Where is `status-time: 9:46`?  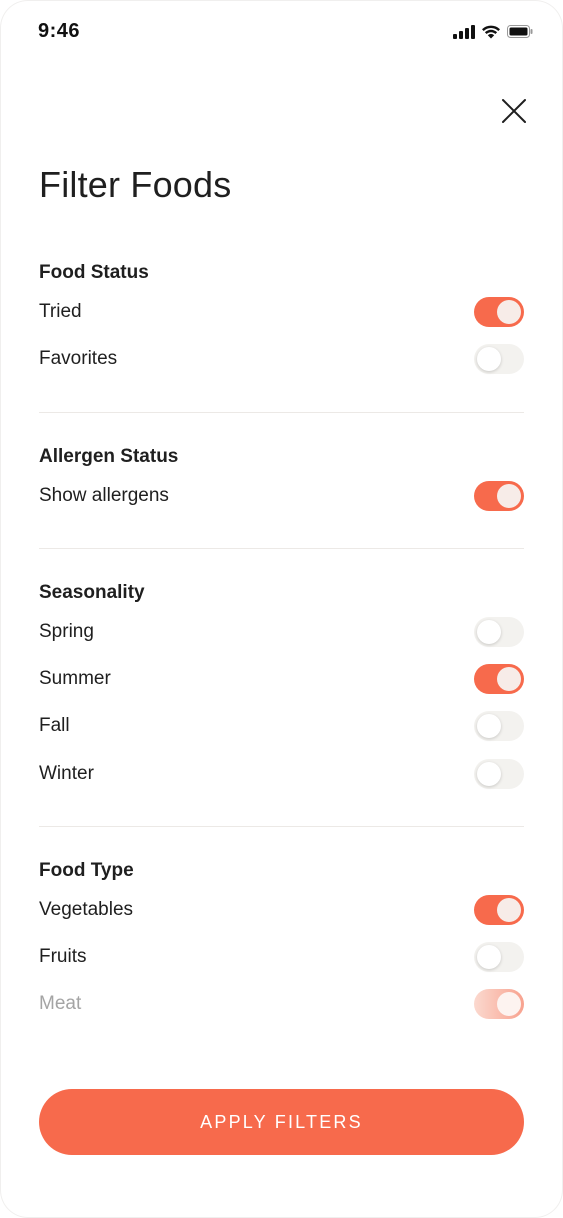
status-time: 9:46 is located at coordinates (59, 31).